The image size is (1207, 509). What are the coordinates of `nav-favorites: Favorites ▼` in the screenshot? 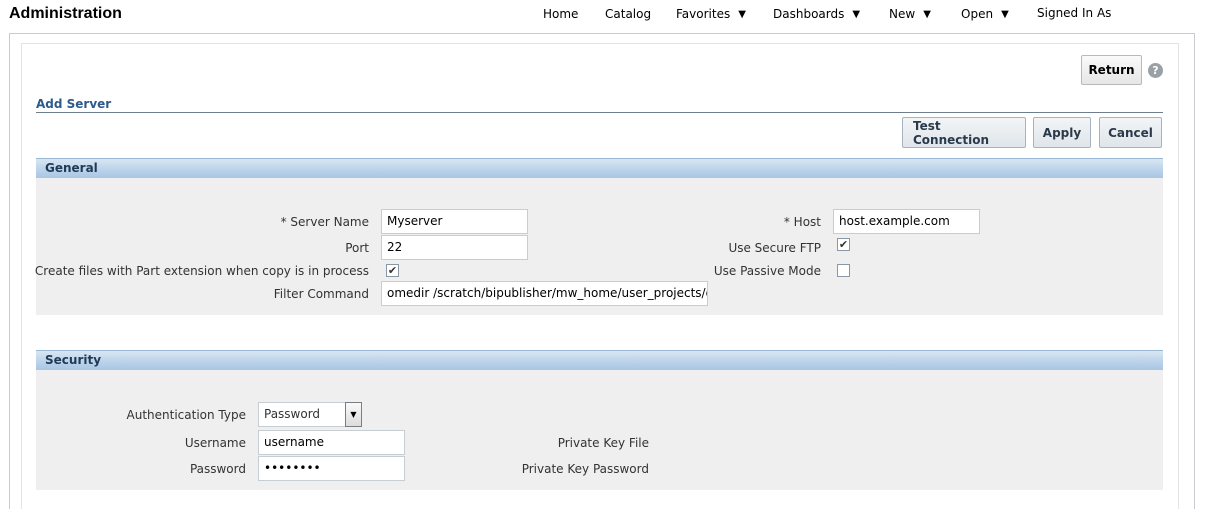 It's located at (711, 14).